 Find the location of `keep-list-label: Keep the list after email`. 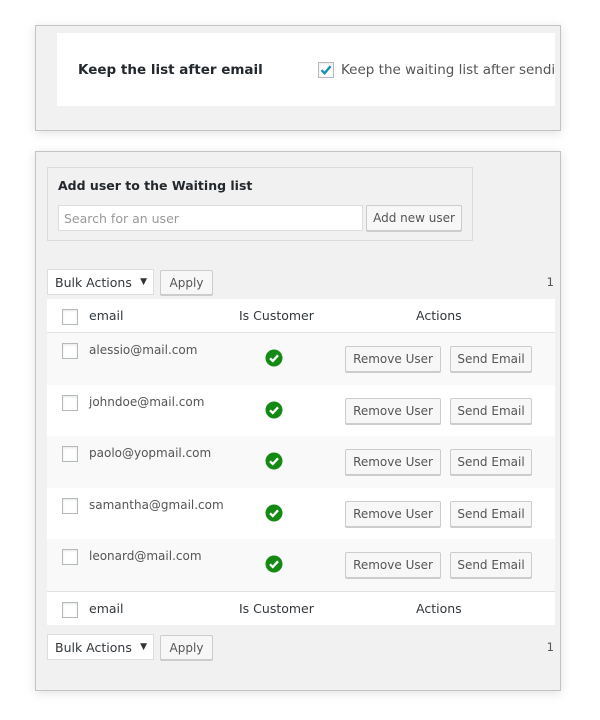

keep-list-label: Keep the list after email is located at coordinates (170, 69).